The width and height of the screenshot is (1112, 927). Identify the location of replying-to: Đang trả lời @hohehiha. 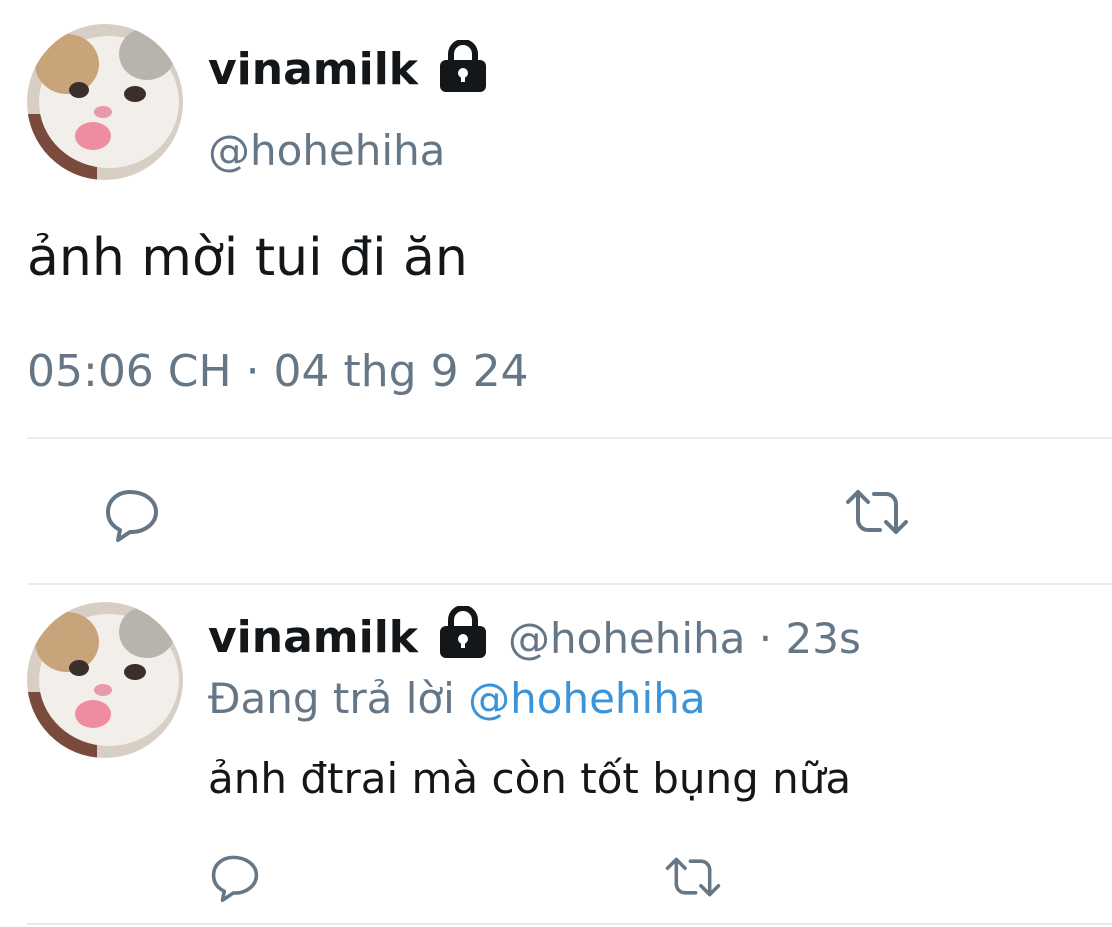
(457, 698).